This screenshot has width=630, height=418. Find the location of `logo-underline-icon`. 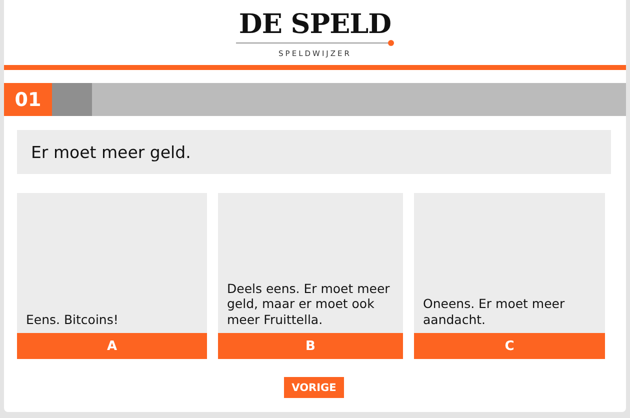

logo-underline-icon is located at coordinates (315, 43).